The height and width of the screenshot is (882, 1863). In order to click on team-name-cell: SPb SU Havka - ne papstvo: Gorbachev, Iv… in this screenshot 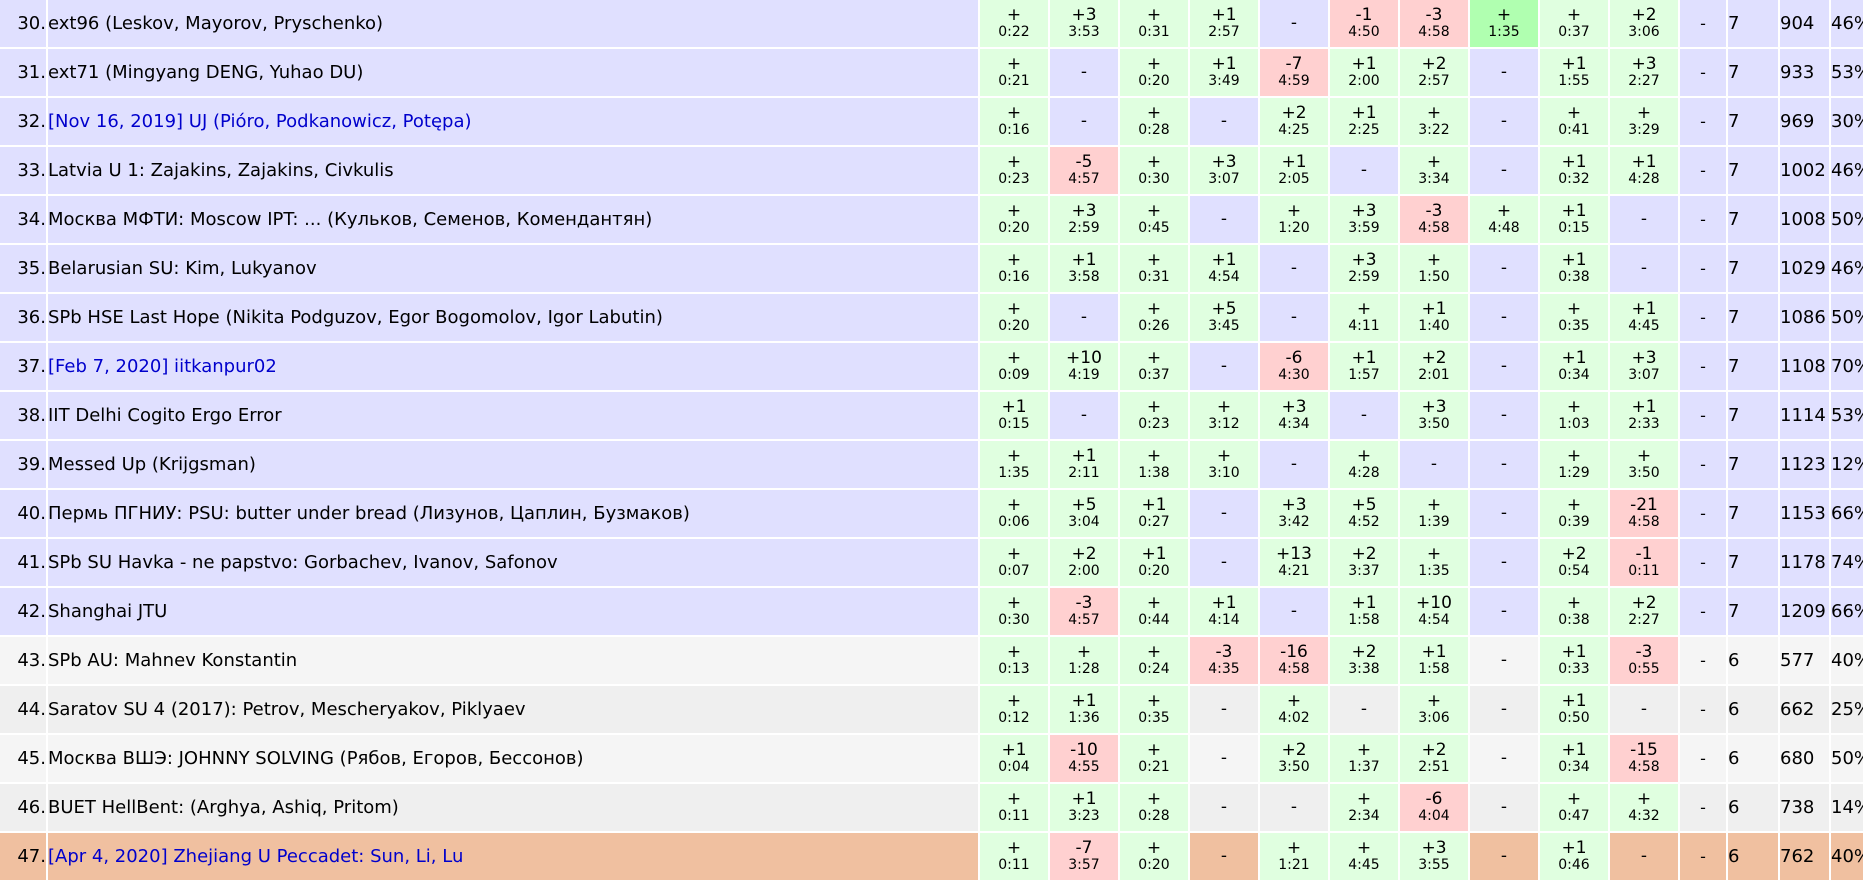, I will do `click(513, 562)`.